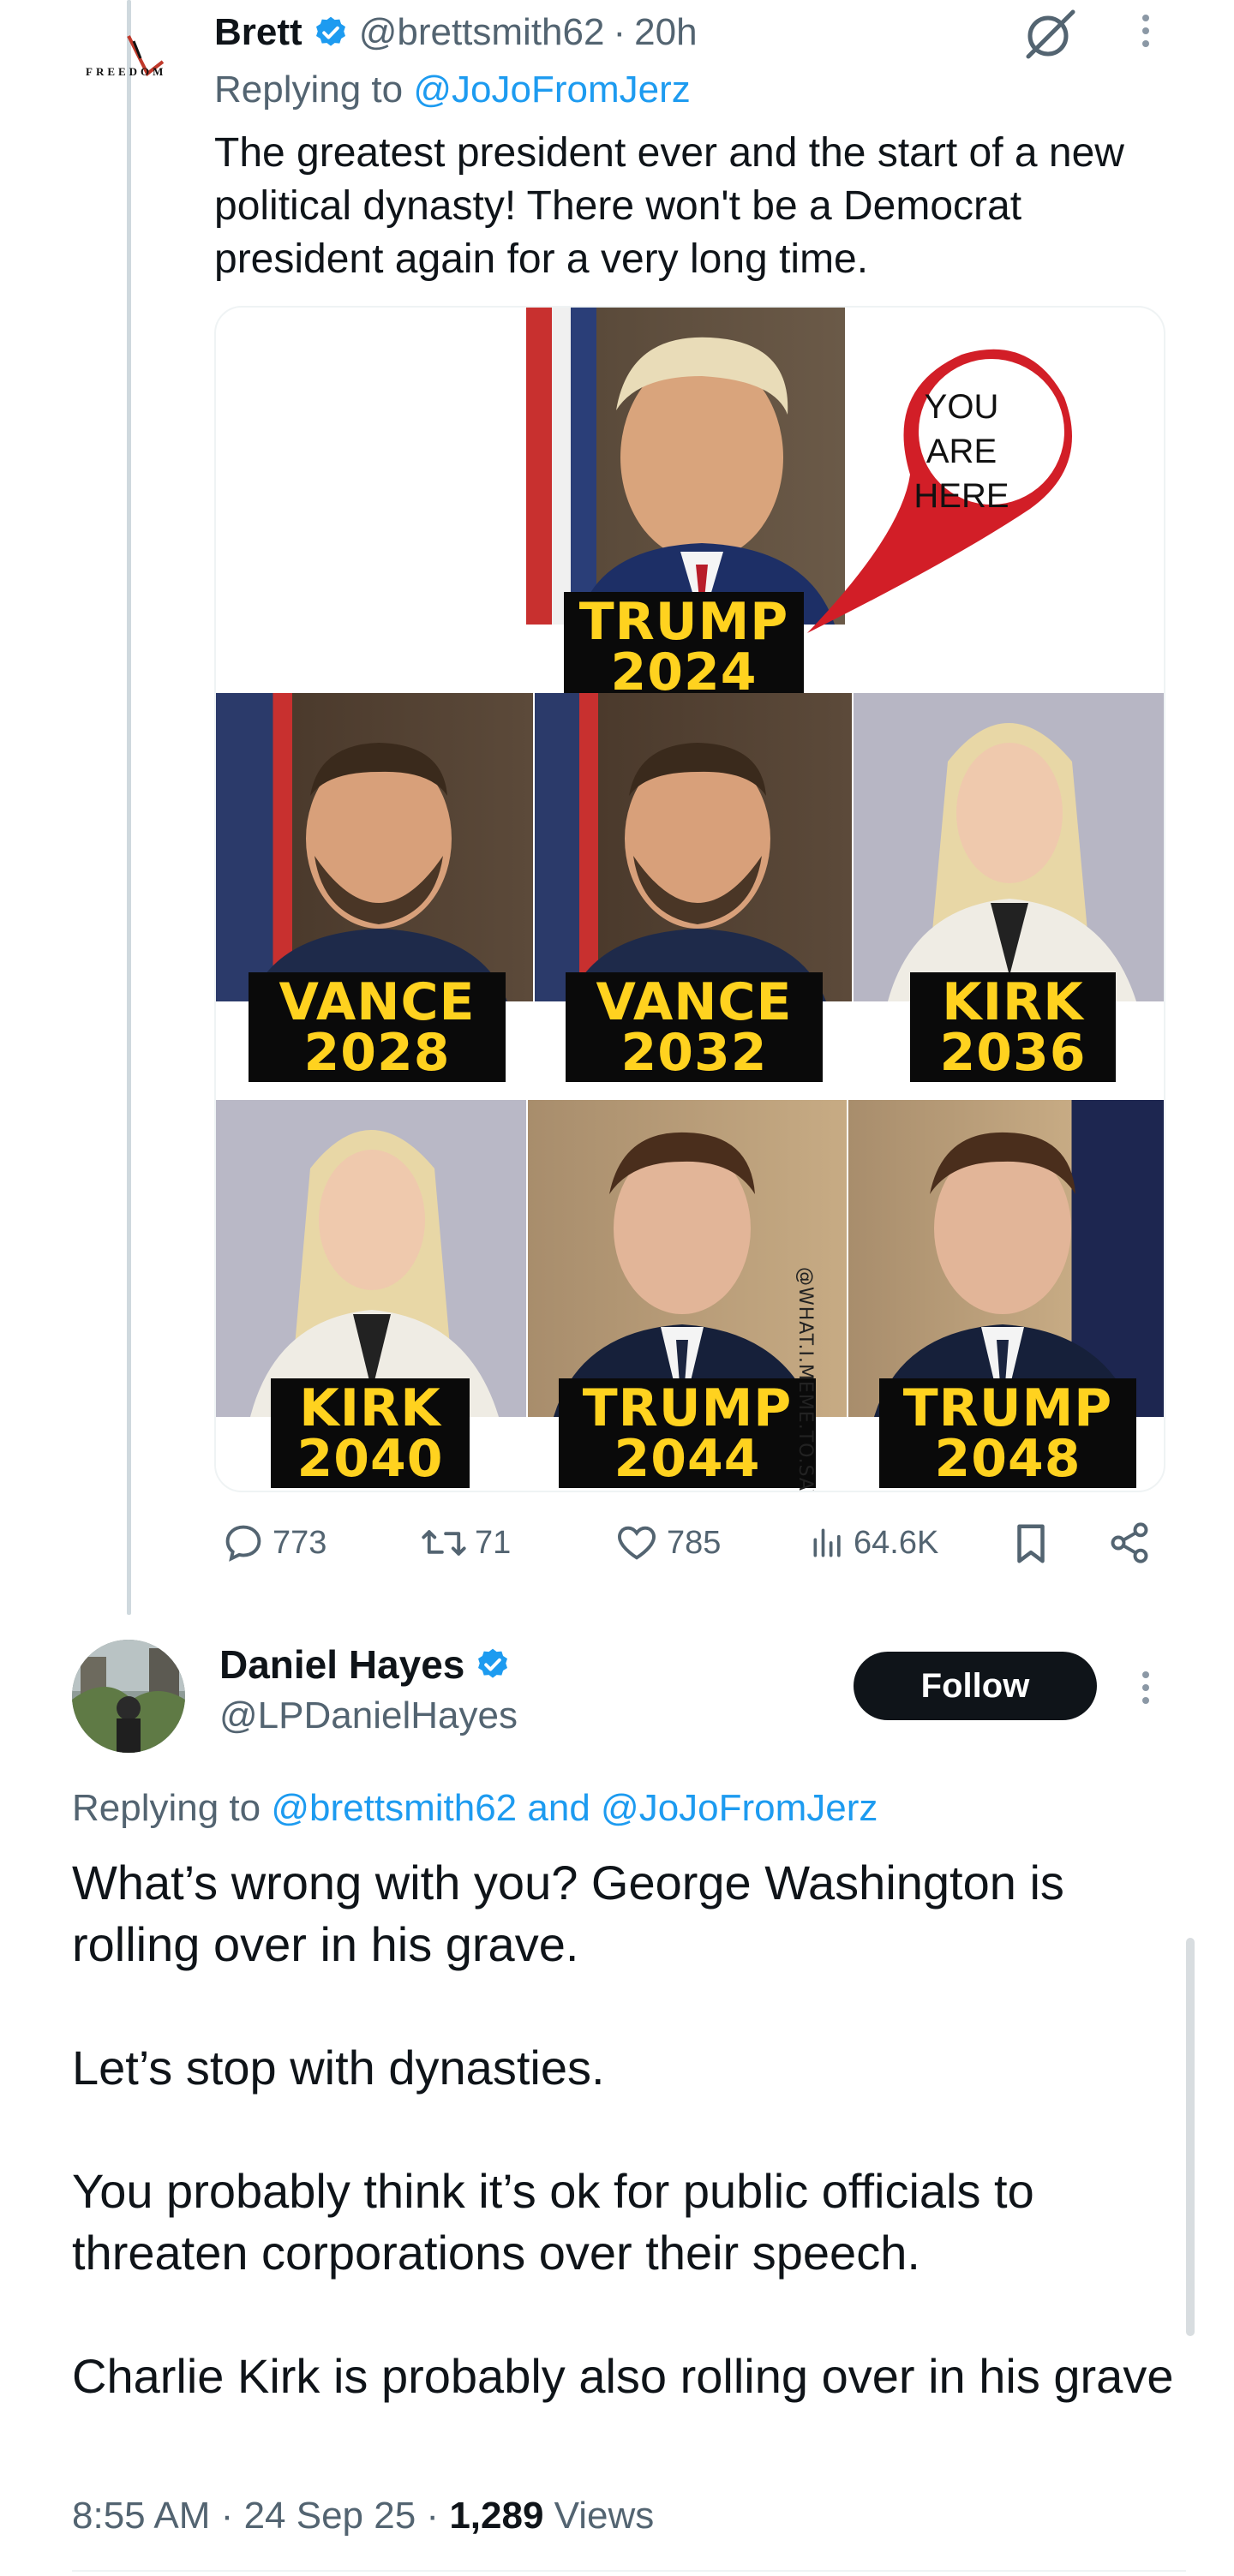 Image resolution: width=1234 pixels, height=2576 pixels. What do you see at coordinates (444, 1543) in the screenshot?
I see `retweet-icon` at bounding box center [444, 1543].